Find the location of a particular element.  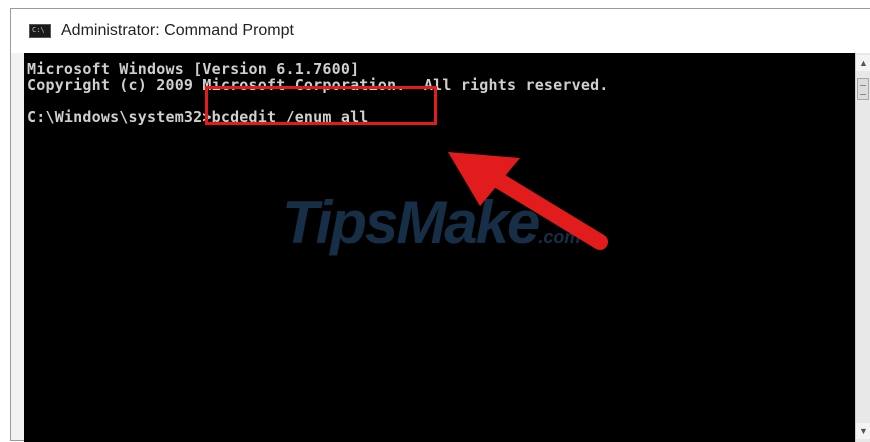

red-arrow-icon is located at coordinates (528, 201).